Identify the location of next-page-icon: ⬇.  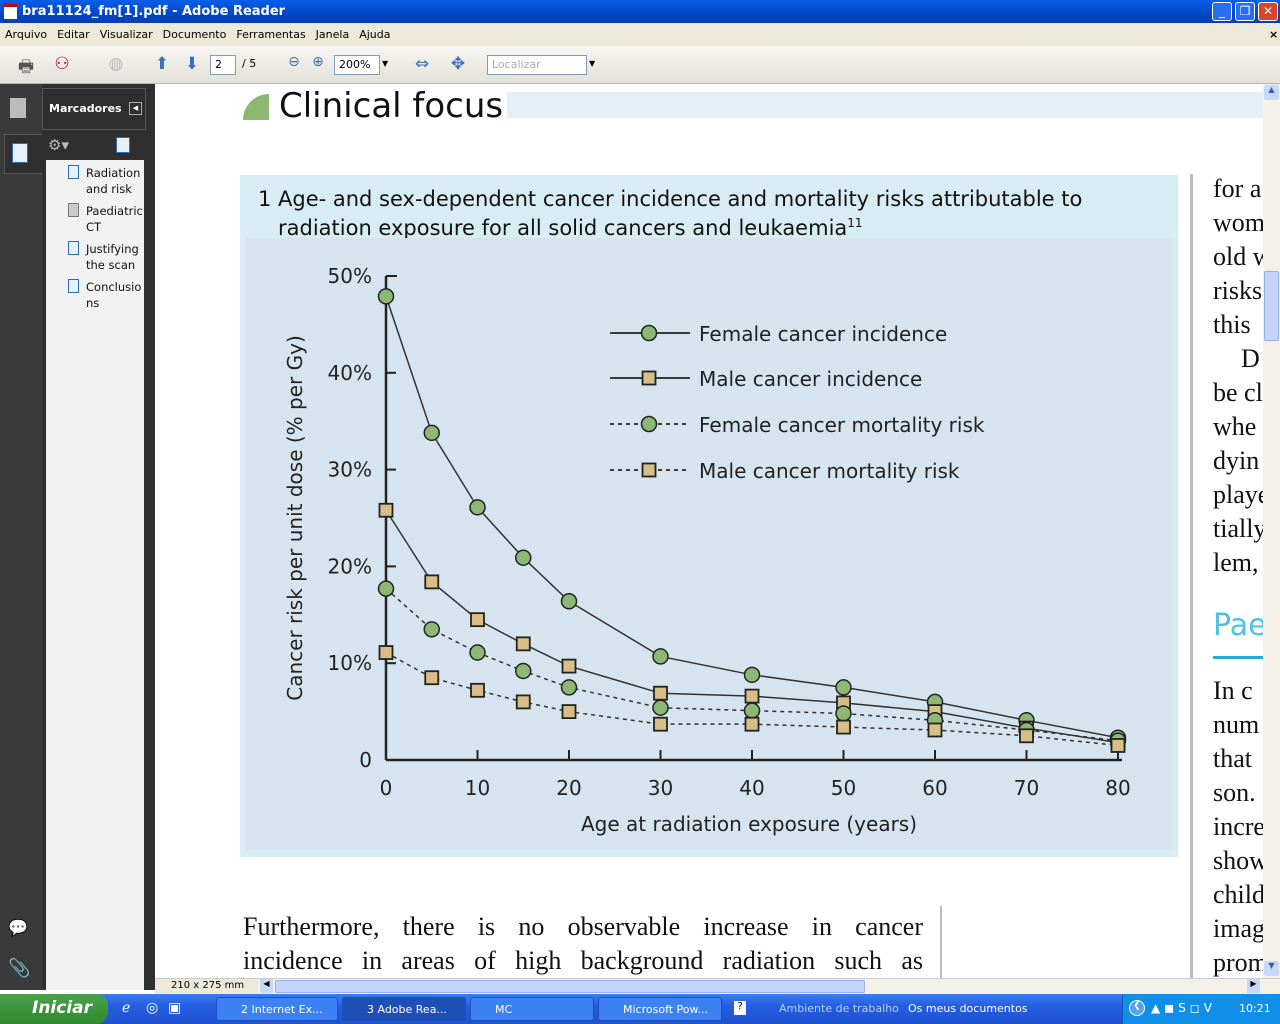
(192, 65).